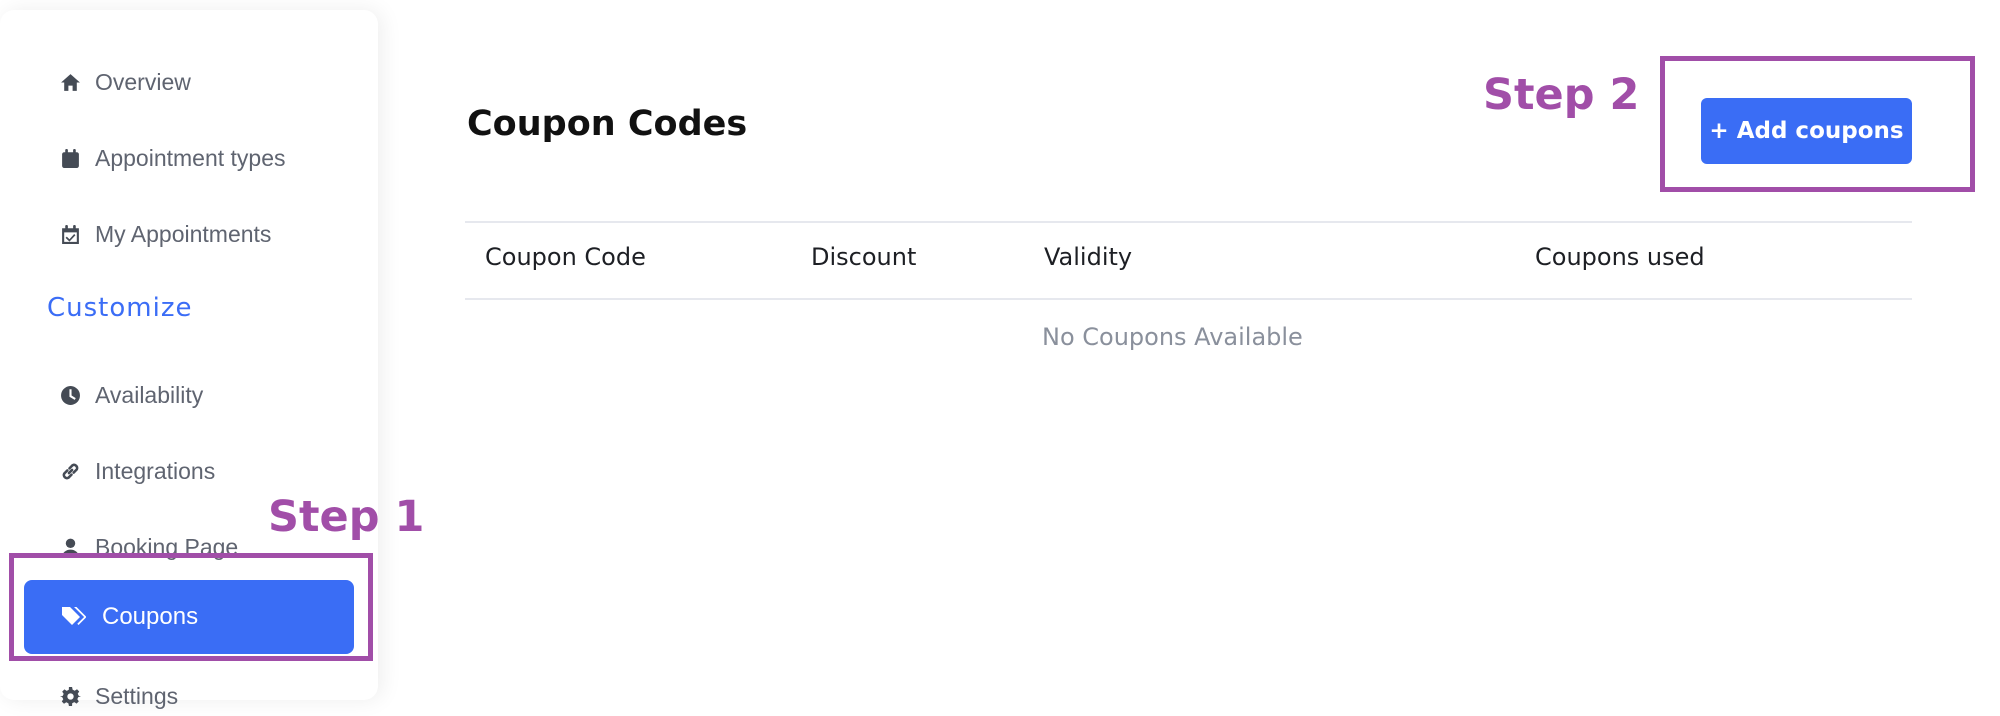 Image resolution: width=2000 pixels, height=716 pixels. Describe the element at coordinates (346, 517) in the screenshot. I see `step1-label: Step 1` at that location.